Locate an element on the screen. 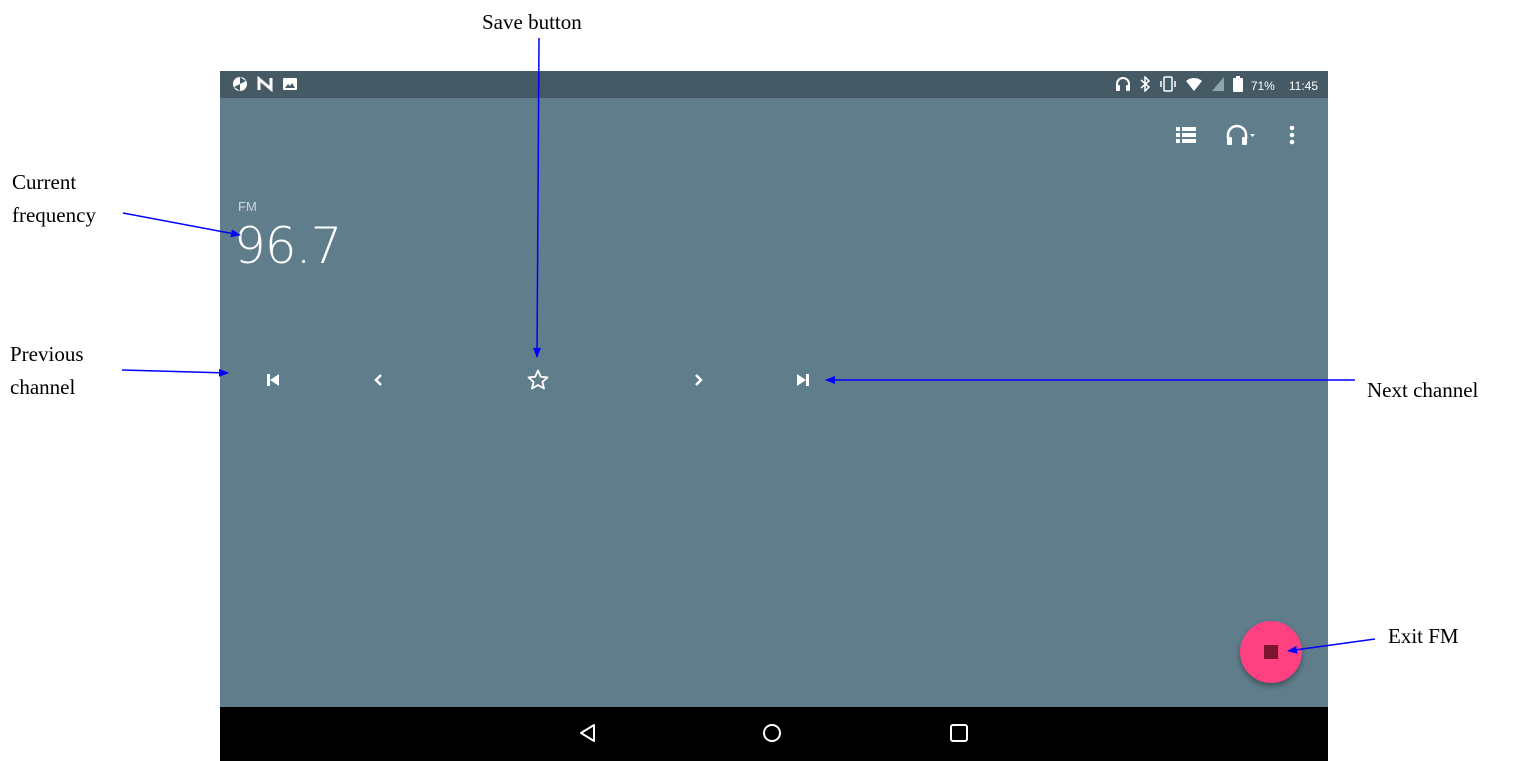 This screenshot has width=1532, height=761. arrow-save-button is located at coordinates (537, 197).